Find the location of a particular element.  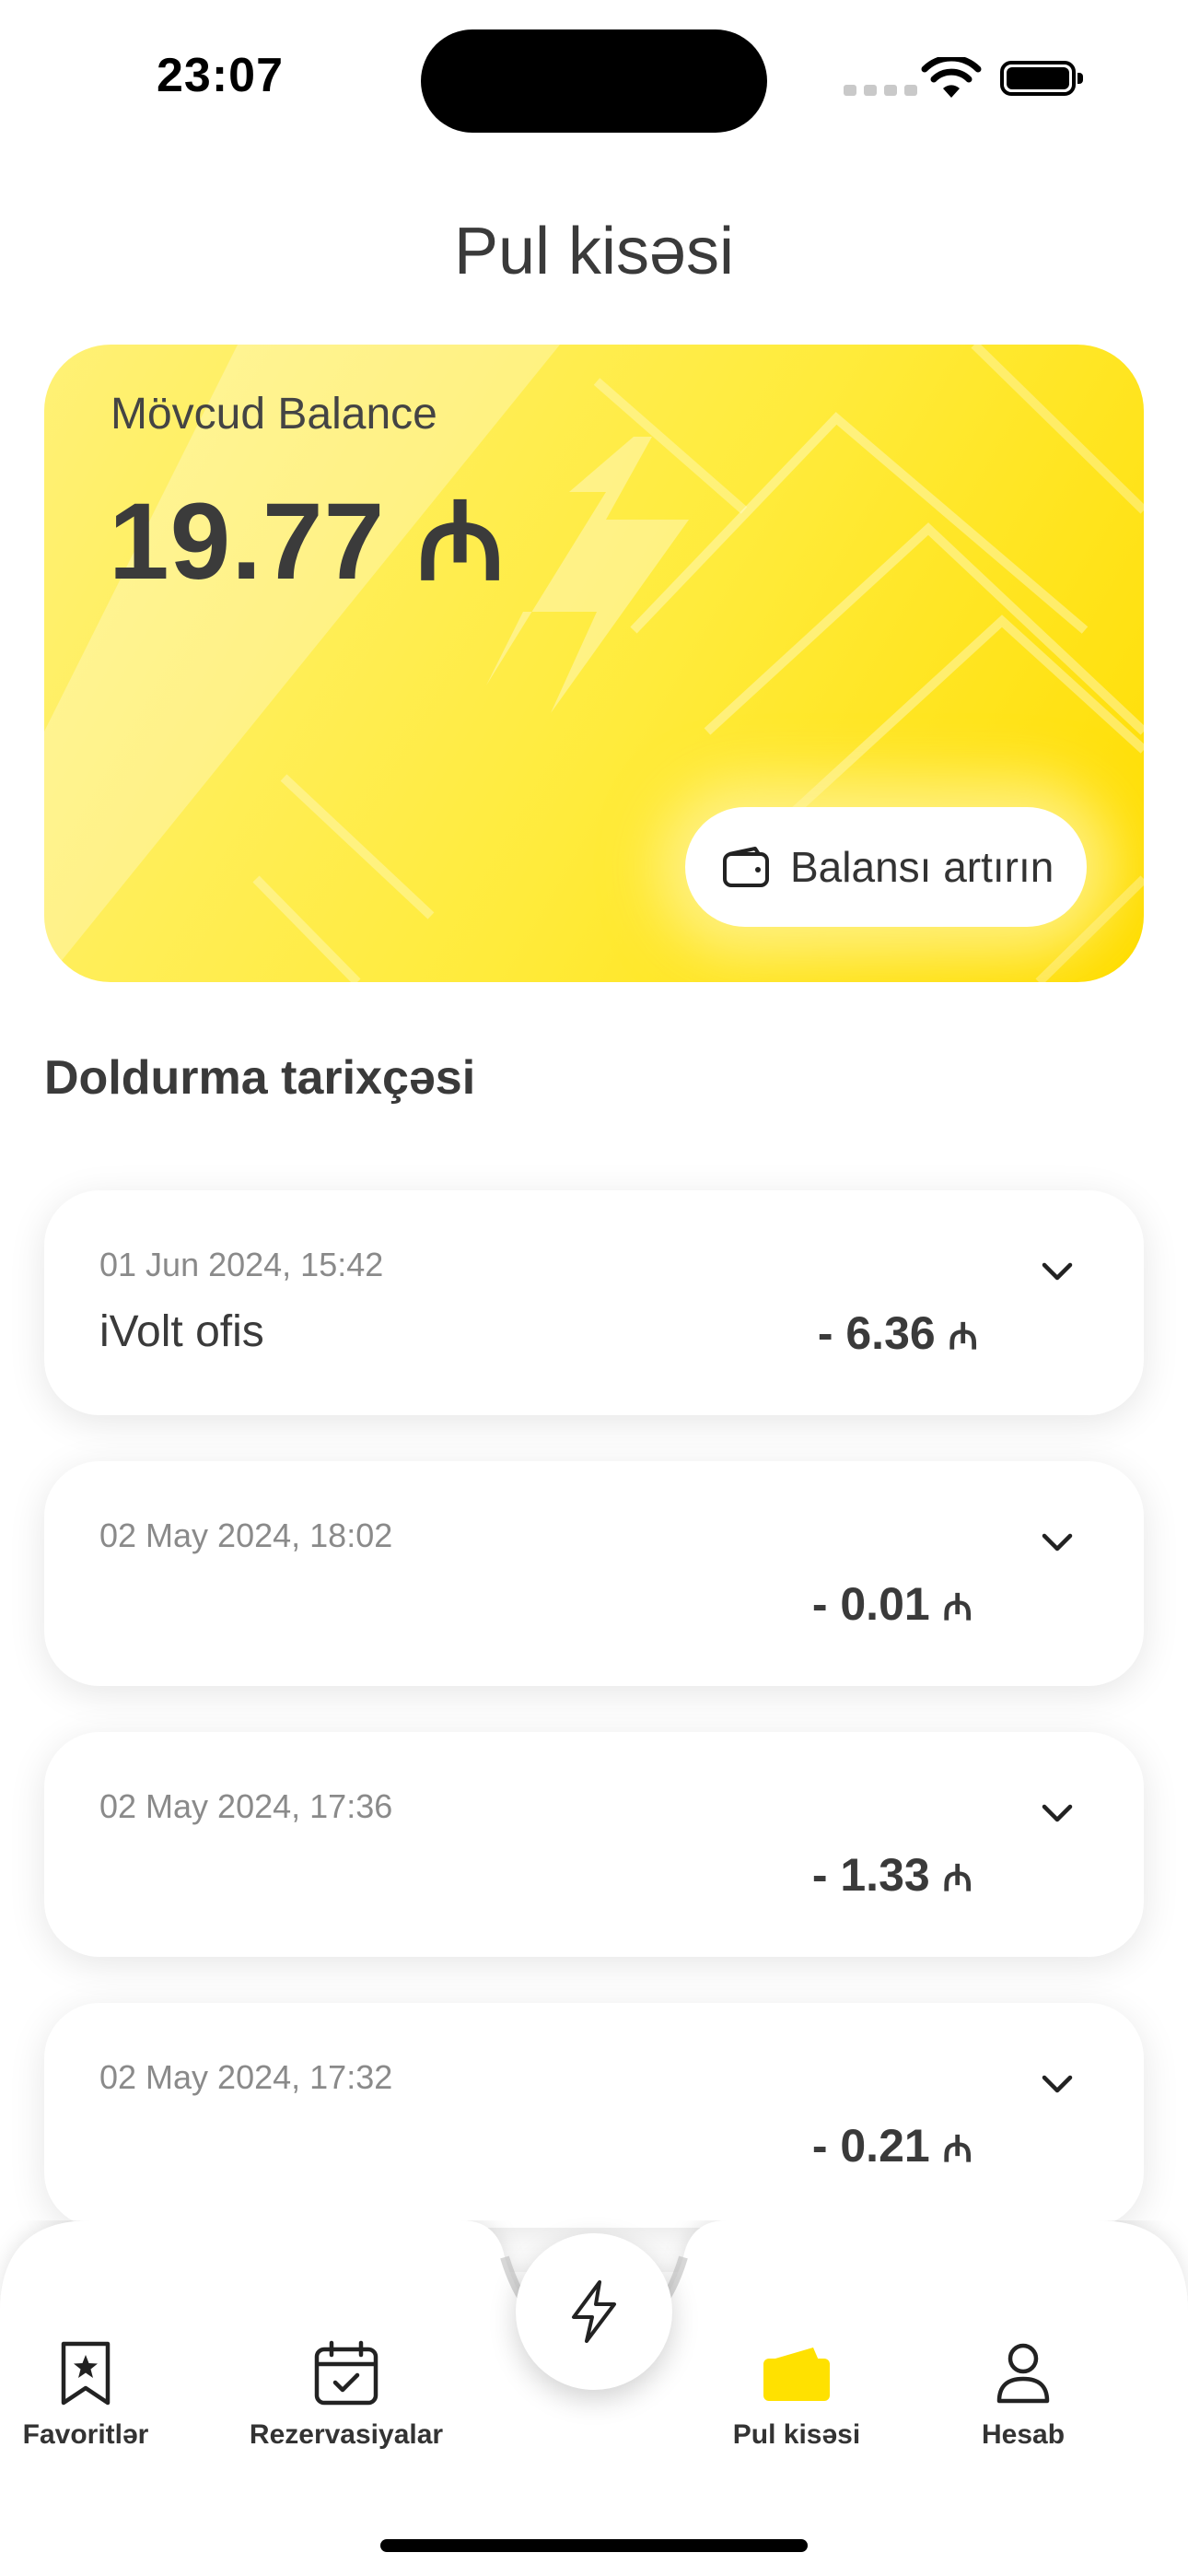

history-item: 02 May 2024, 17:32 - 0.21 ₼ is located at coordinates (594, 2115).